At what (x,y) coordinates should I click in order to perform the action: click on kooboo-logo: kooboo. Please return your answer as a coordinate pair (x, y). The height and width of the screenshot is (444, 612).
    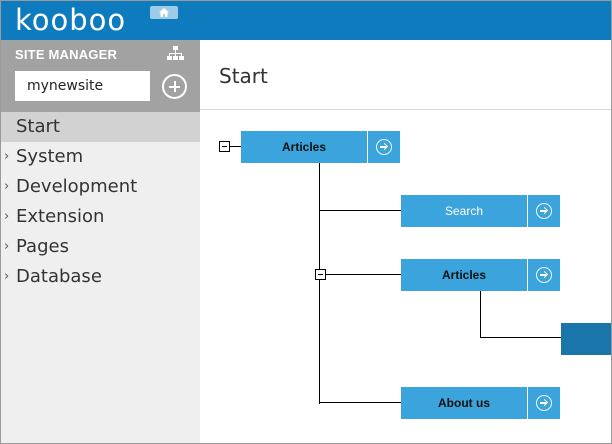
    Looking at the image, I should click on (70, 20).